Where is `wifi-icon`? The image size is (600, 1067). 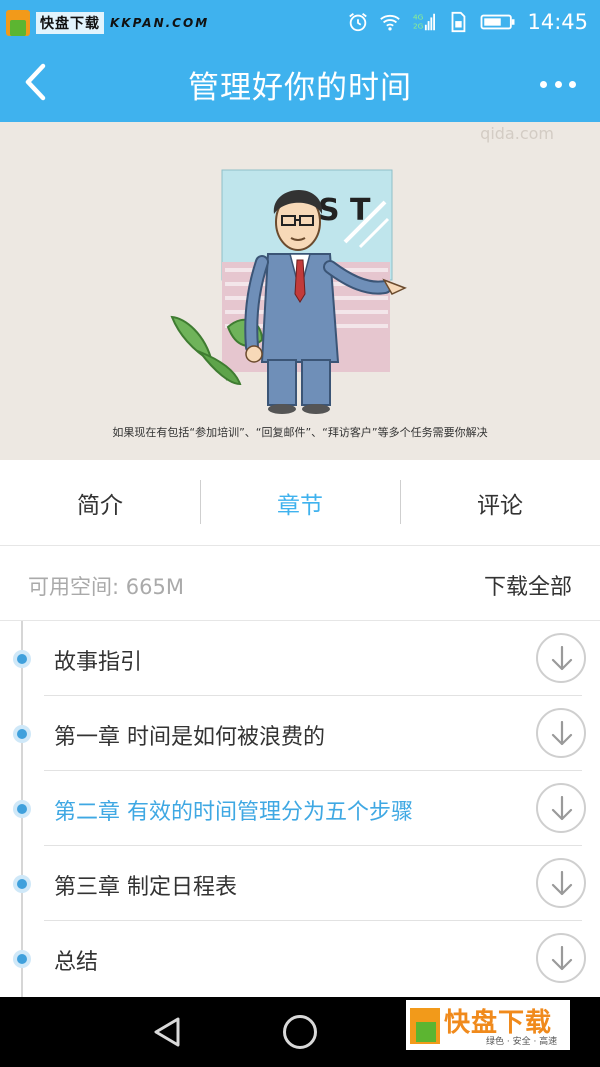 wifi-icon is located at coordinates (390, 22).